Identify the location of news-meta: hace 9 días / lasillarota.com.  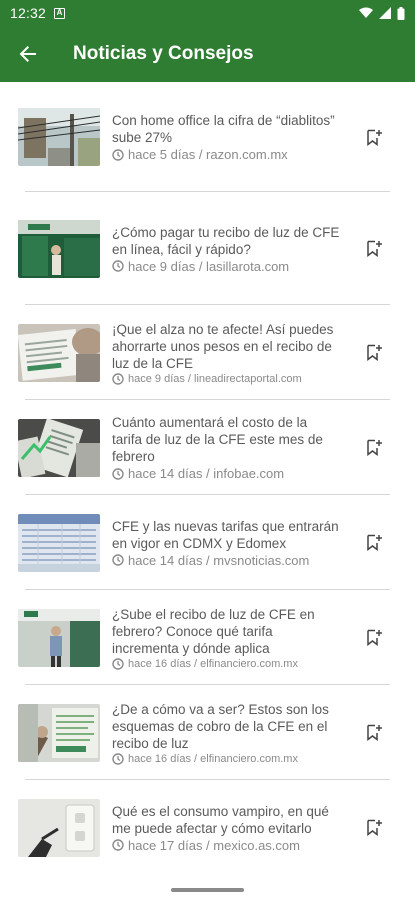
(226, 266).